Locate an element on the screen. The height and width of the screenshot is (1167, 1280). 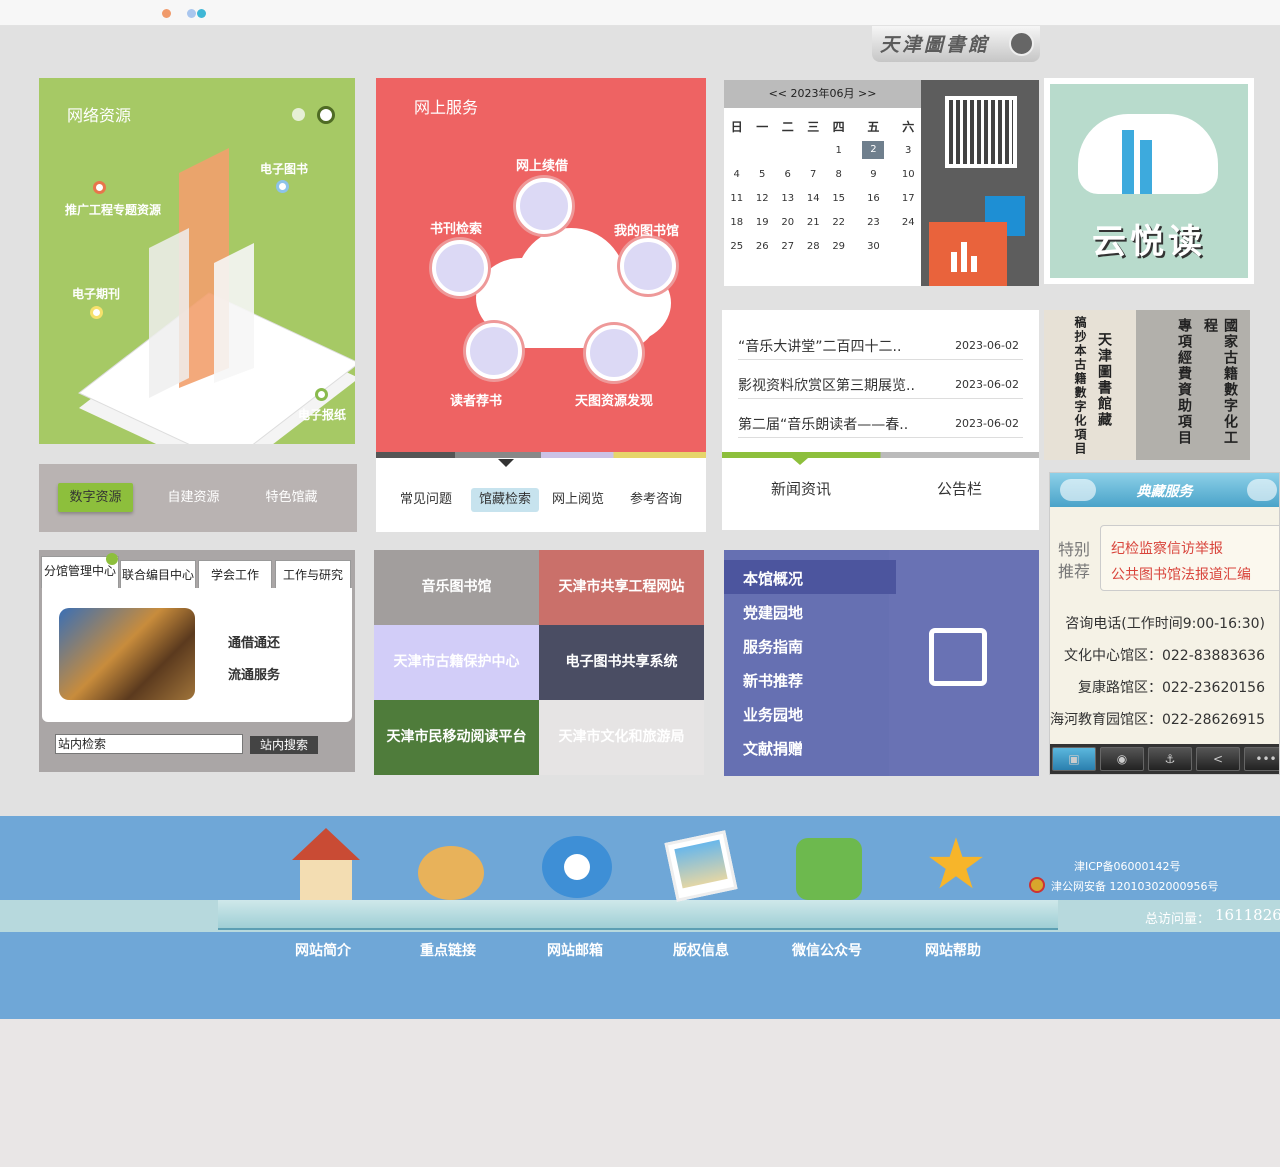
tab-online-reading: 网上阅览 is located at coordinates (578, 500).